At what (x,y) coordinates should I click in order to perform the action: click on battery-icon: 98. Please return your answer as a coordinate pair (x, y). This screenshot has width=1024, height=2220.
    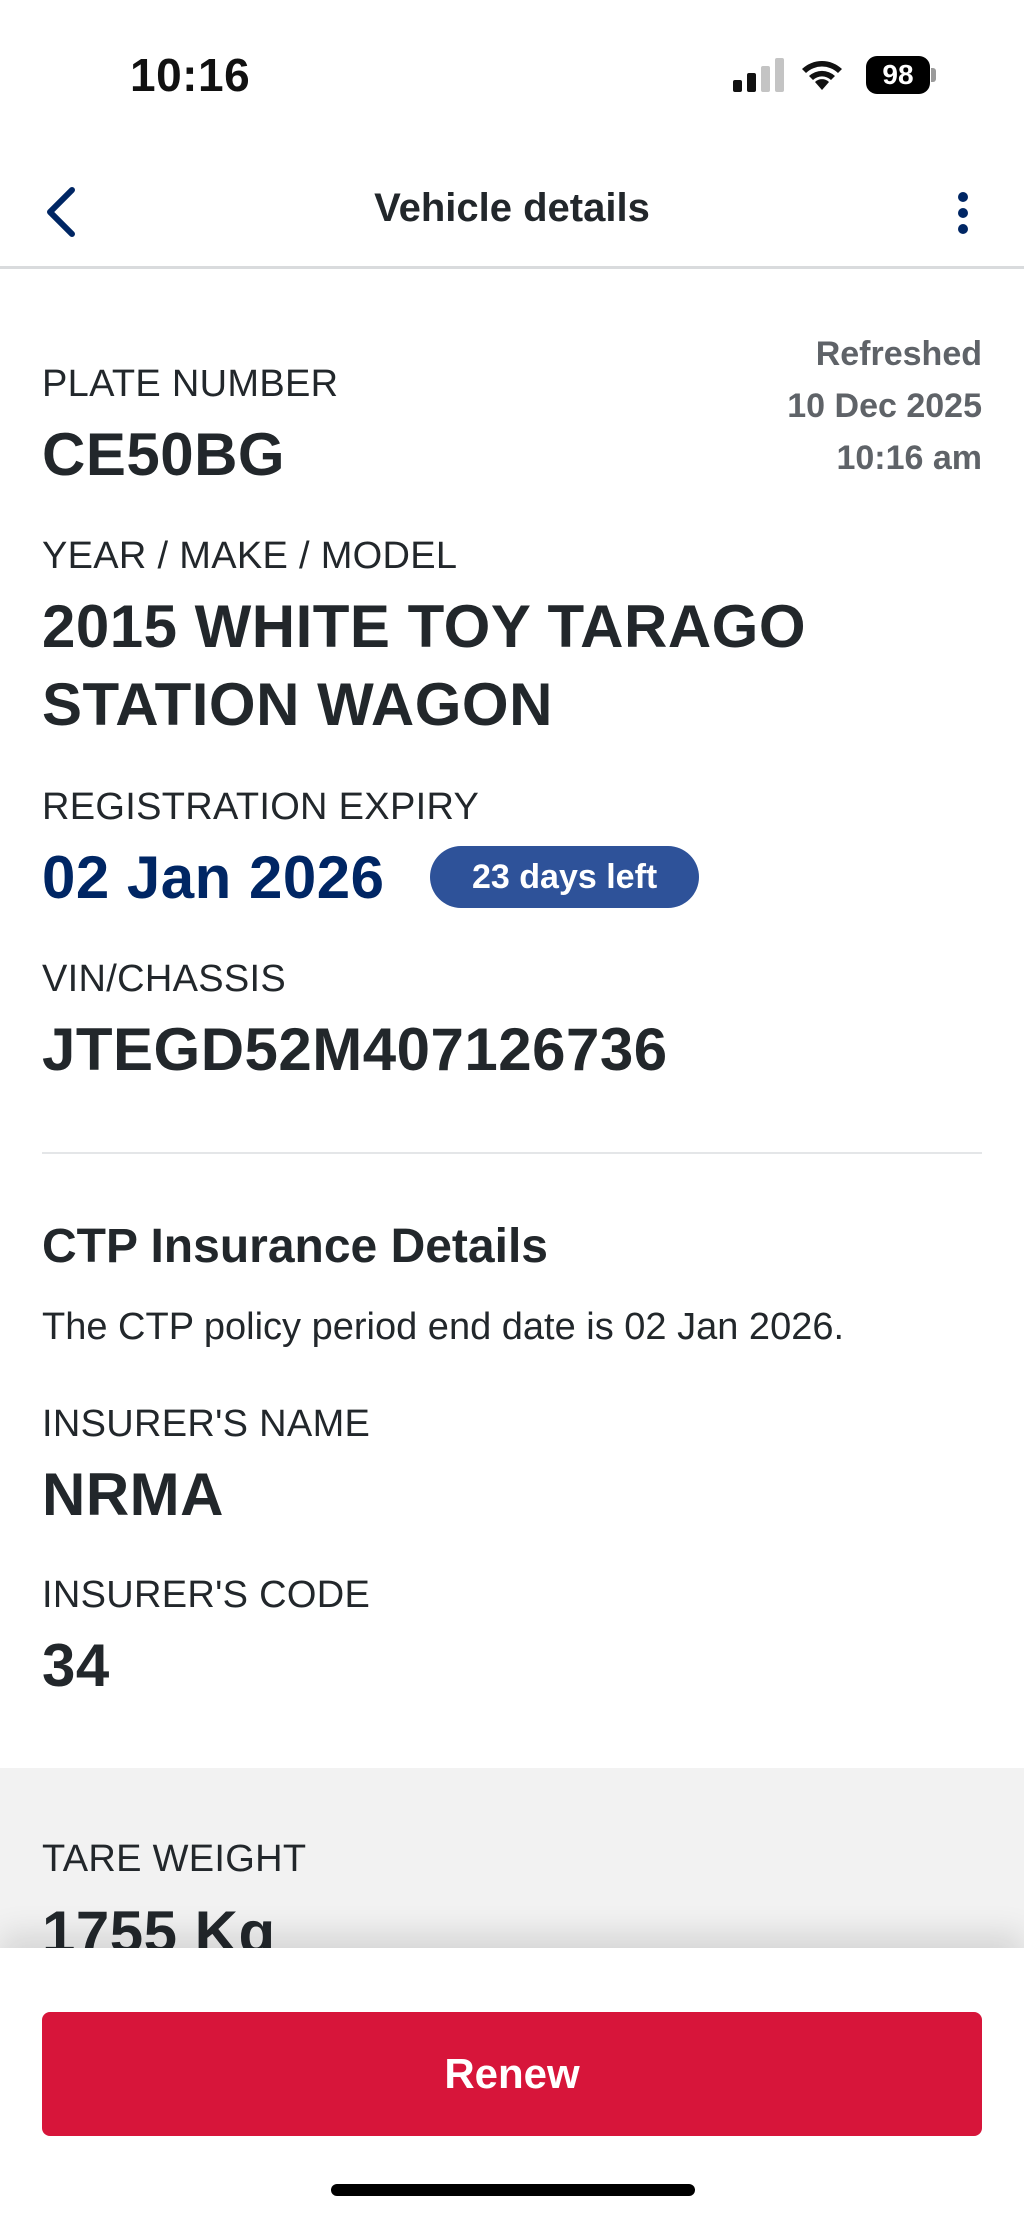
    Looking at the image, I should click on (901, 75).